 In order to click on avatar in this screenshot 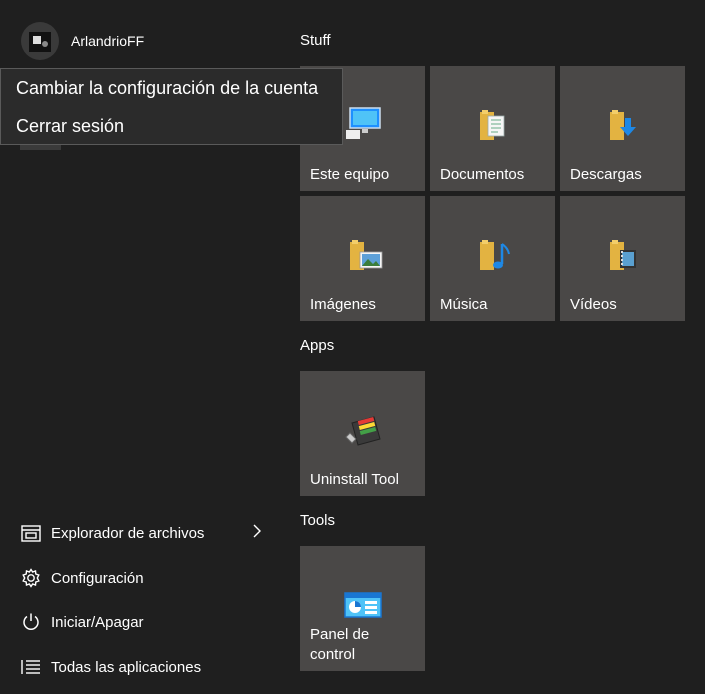, I will do `click(40, 41)`.